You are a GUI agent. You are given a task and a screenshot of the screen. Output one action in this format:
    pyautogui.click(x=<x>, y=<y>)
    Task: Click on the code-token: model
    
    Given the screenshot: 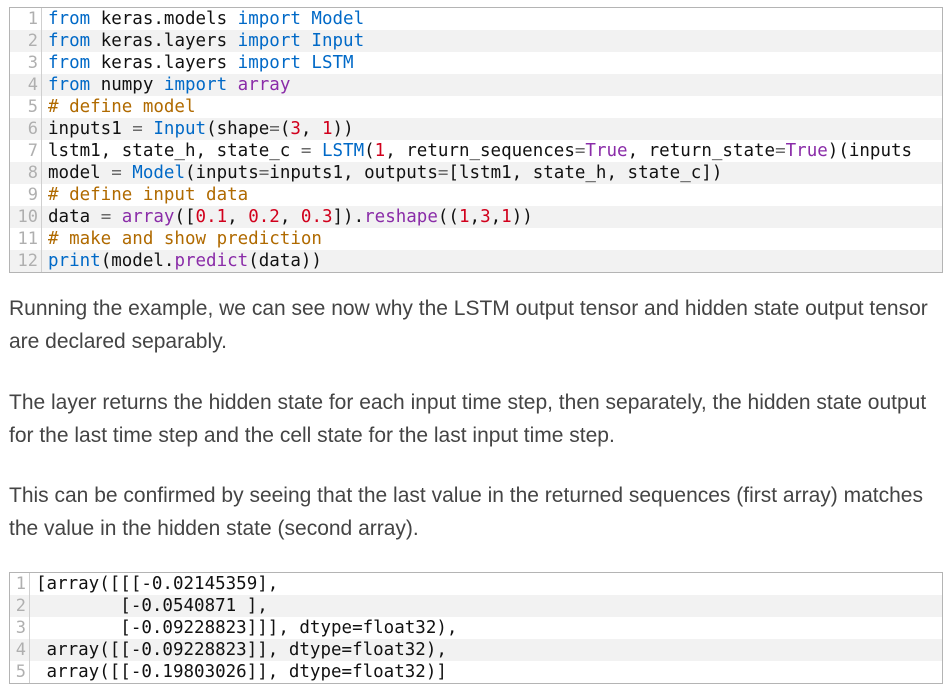 What is the action you would take?
    pyautogui.click(x=80, y=173)
    